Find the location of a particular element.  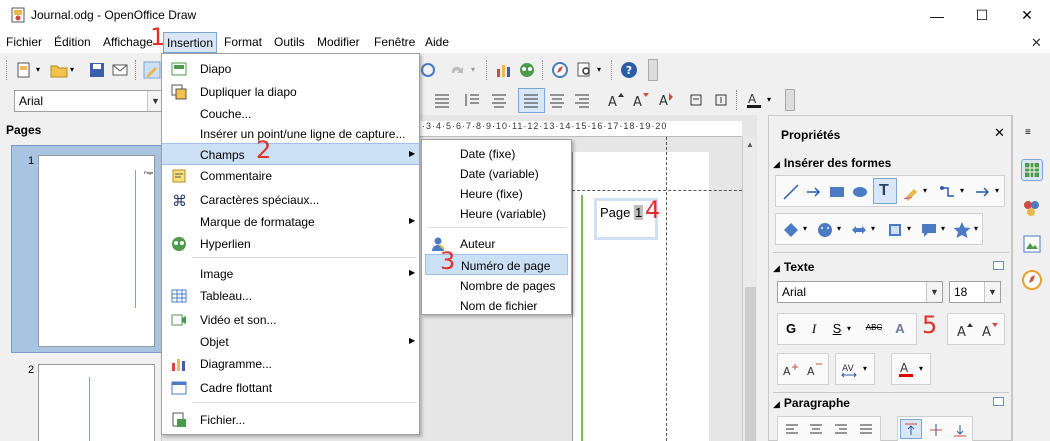

menu-item-dupliquer: Dupliquer la diapo is located at coordinates (290, 92).